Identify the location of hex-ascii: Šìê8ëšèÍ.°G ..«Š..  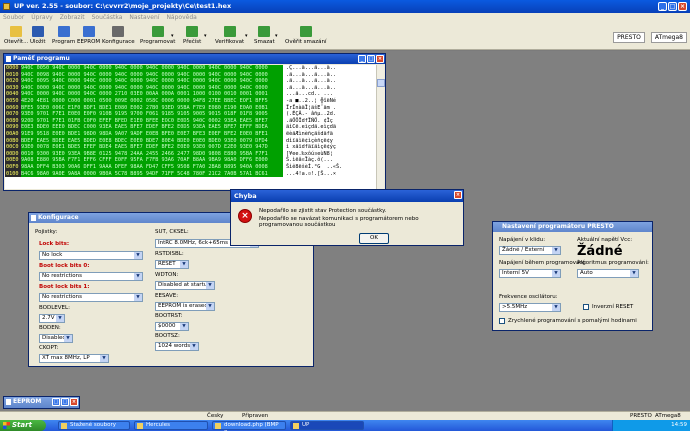
(314, 166).